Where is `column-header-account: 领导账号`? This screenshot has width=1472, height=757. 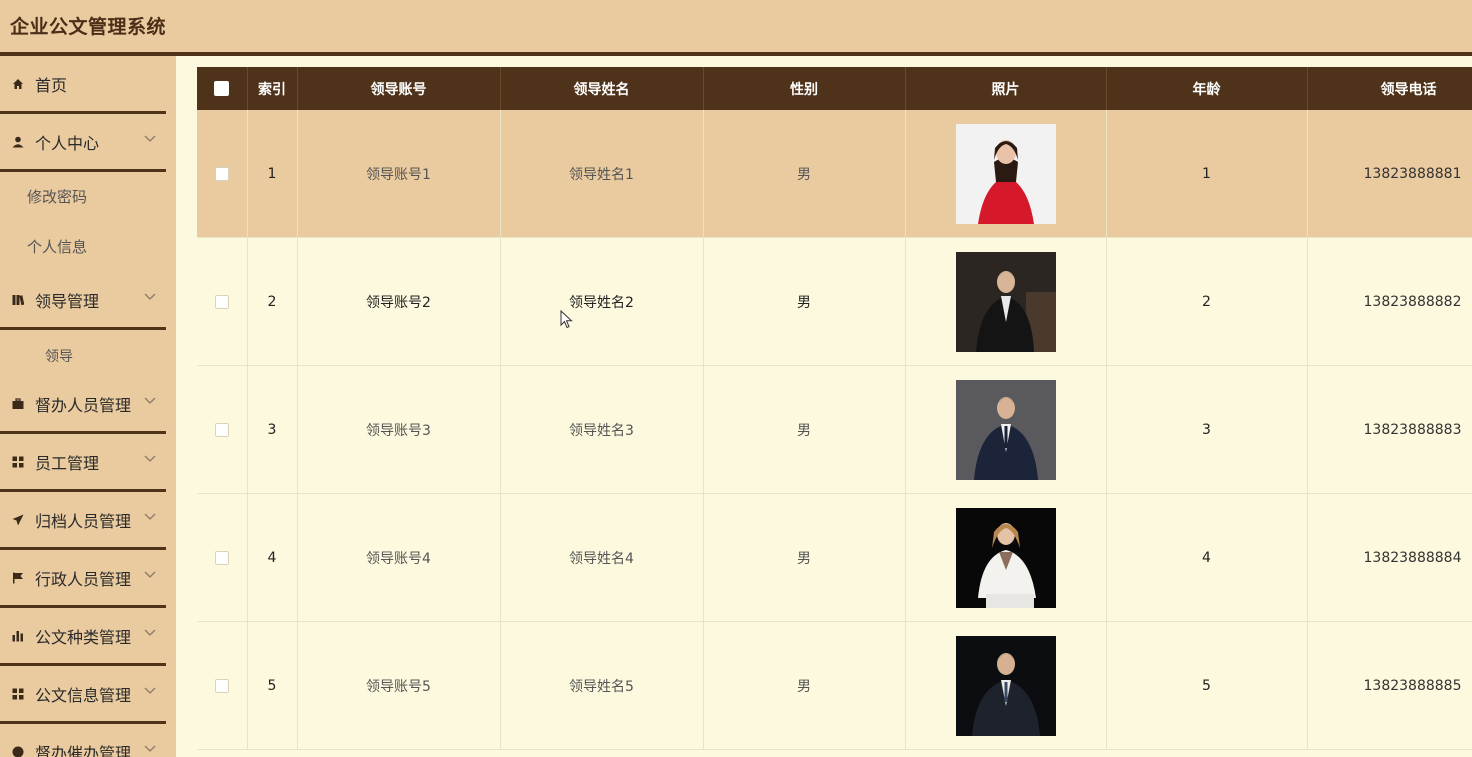 column-header-account: 领导账号 is located at coordinates (399, 88).